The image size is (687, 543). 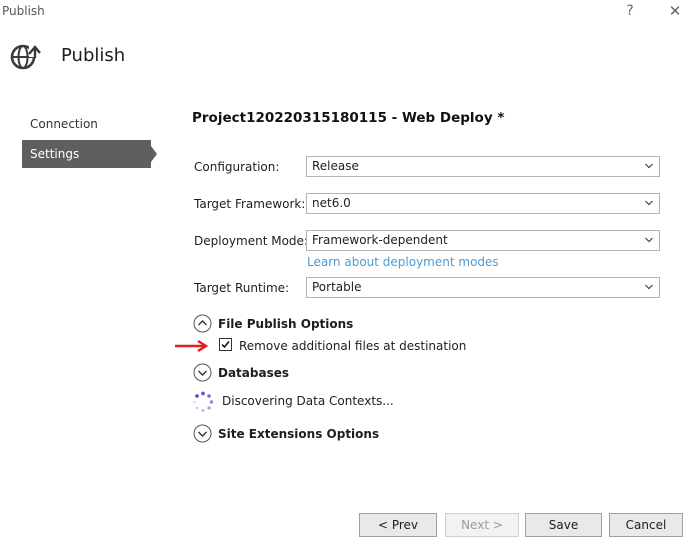 What do you see at coordinates (348, 118) in the screenshot?
I see `profile-title: Project120220315180115 - Web Deploy *` at bounding box center [348, 118].